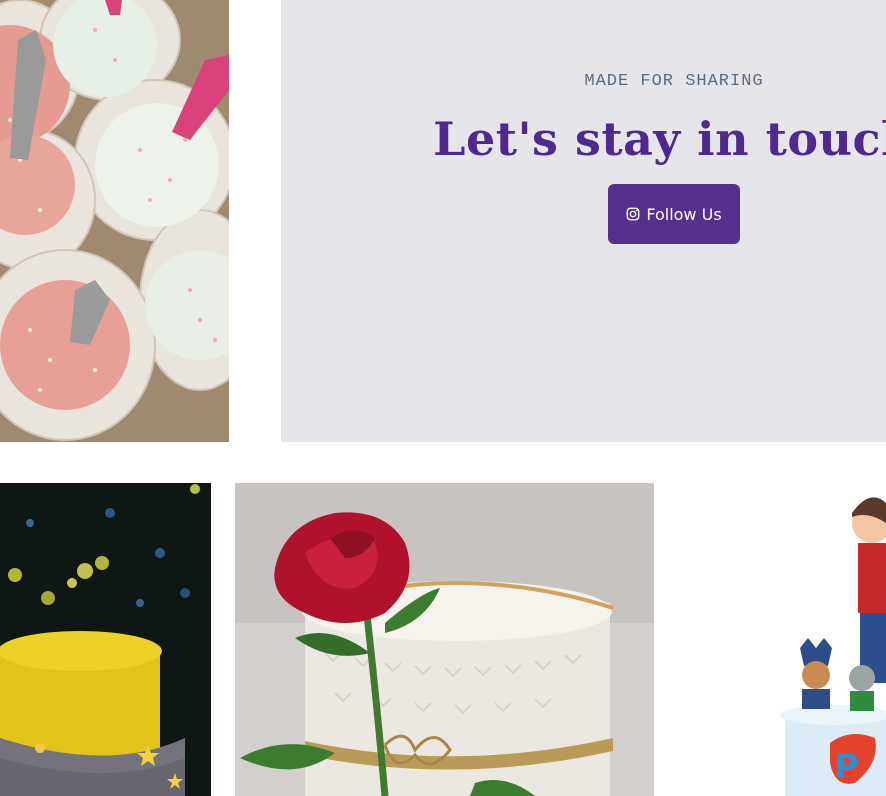 Image resolution: width=886 pixels, height=796 pixels. What do you see at coordinates (684, 214) in the screenshot?
I see `follow-us-label: Follow Us` at bounding box center [684, 214].